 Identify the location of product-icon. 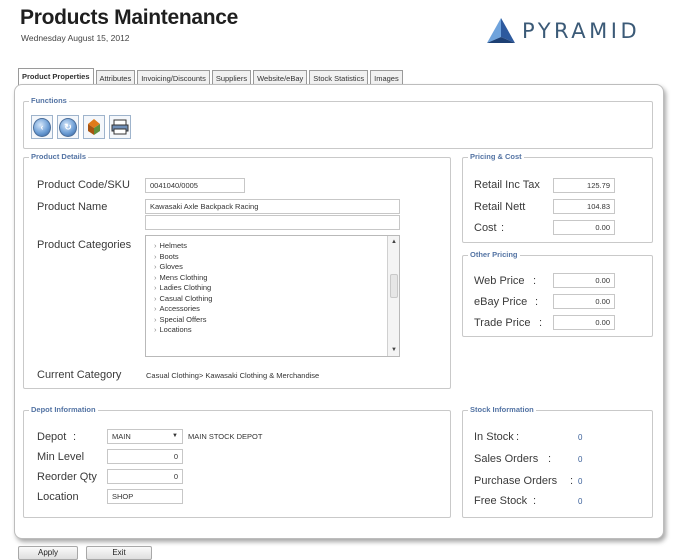
(94, 127).